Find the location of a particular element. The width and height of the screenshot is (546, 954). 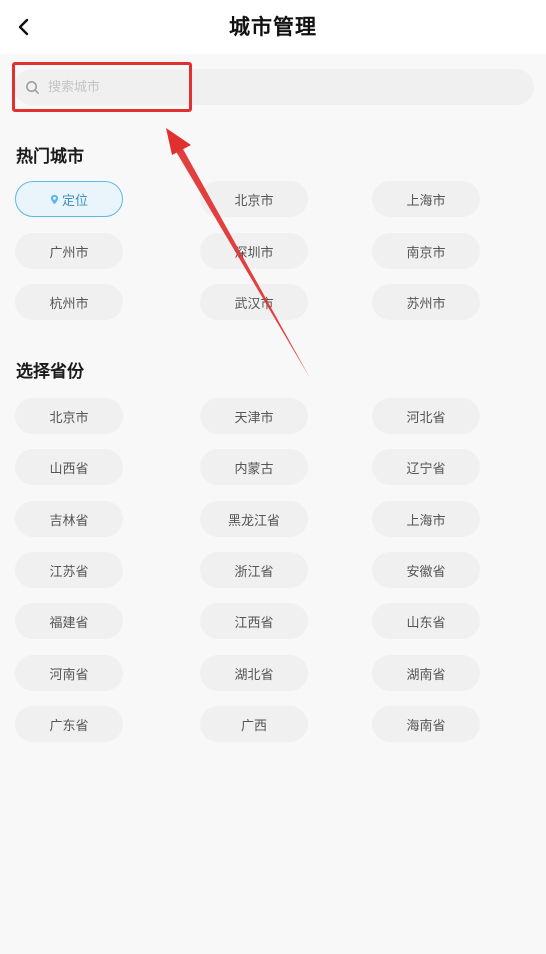

locate-button: 定位 is located at coordinates (69, 199).